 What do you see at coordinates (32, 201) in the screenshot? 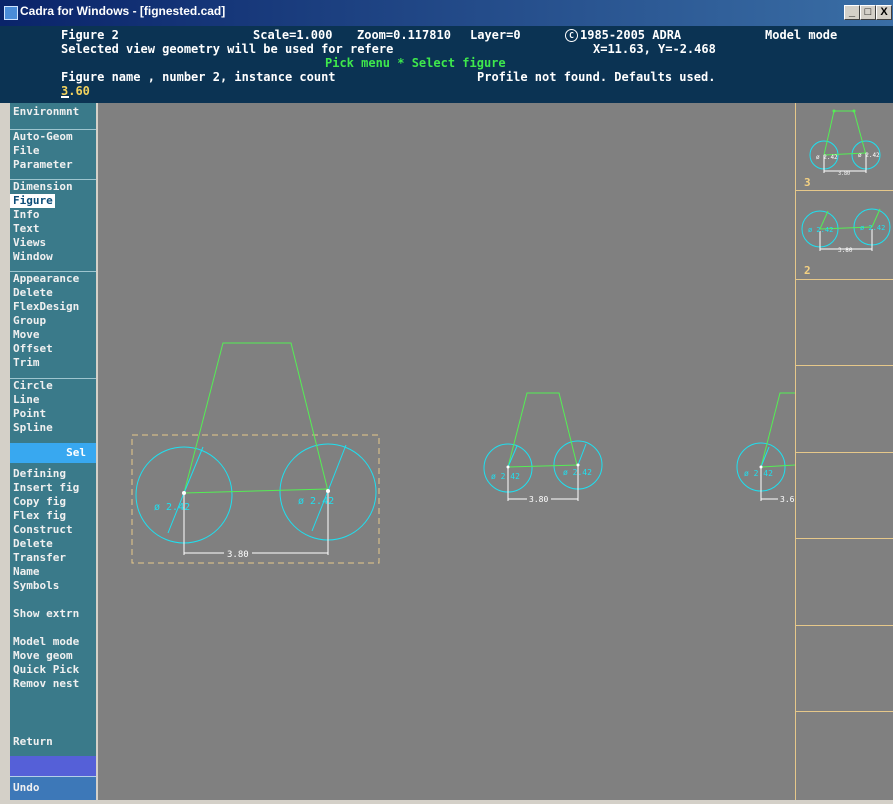
I see `menu-figure: Figure` at bounding box center [32, 201].